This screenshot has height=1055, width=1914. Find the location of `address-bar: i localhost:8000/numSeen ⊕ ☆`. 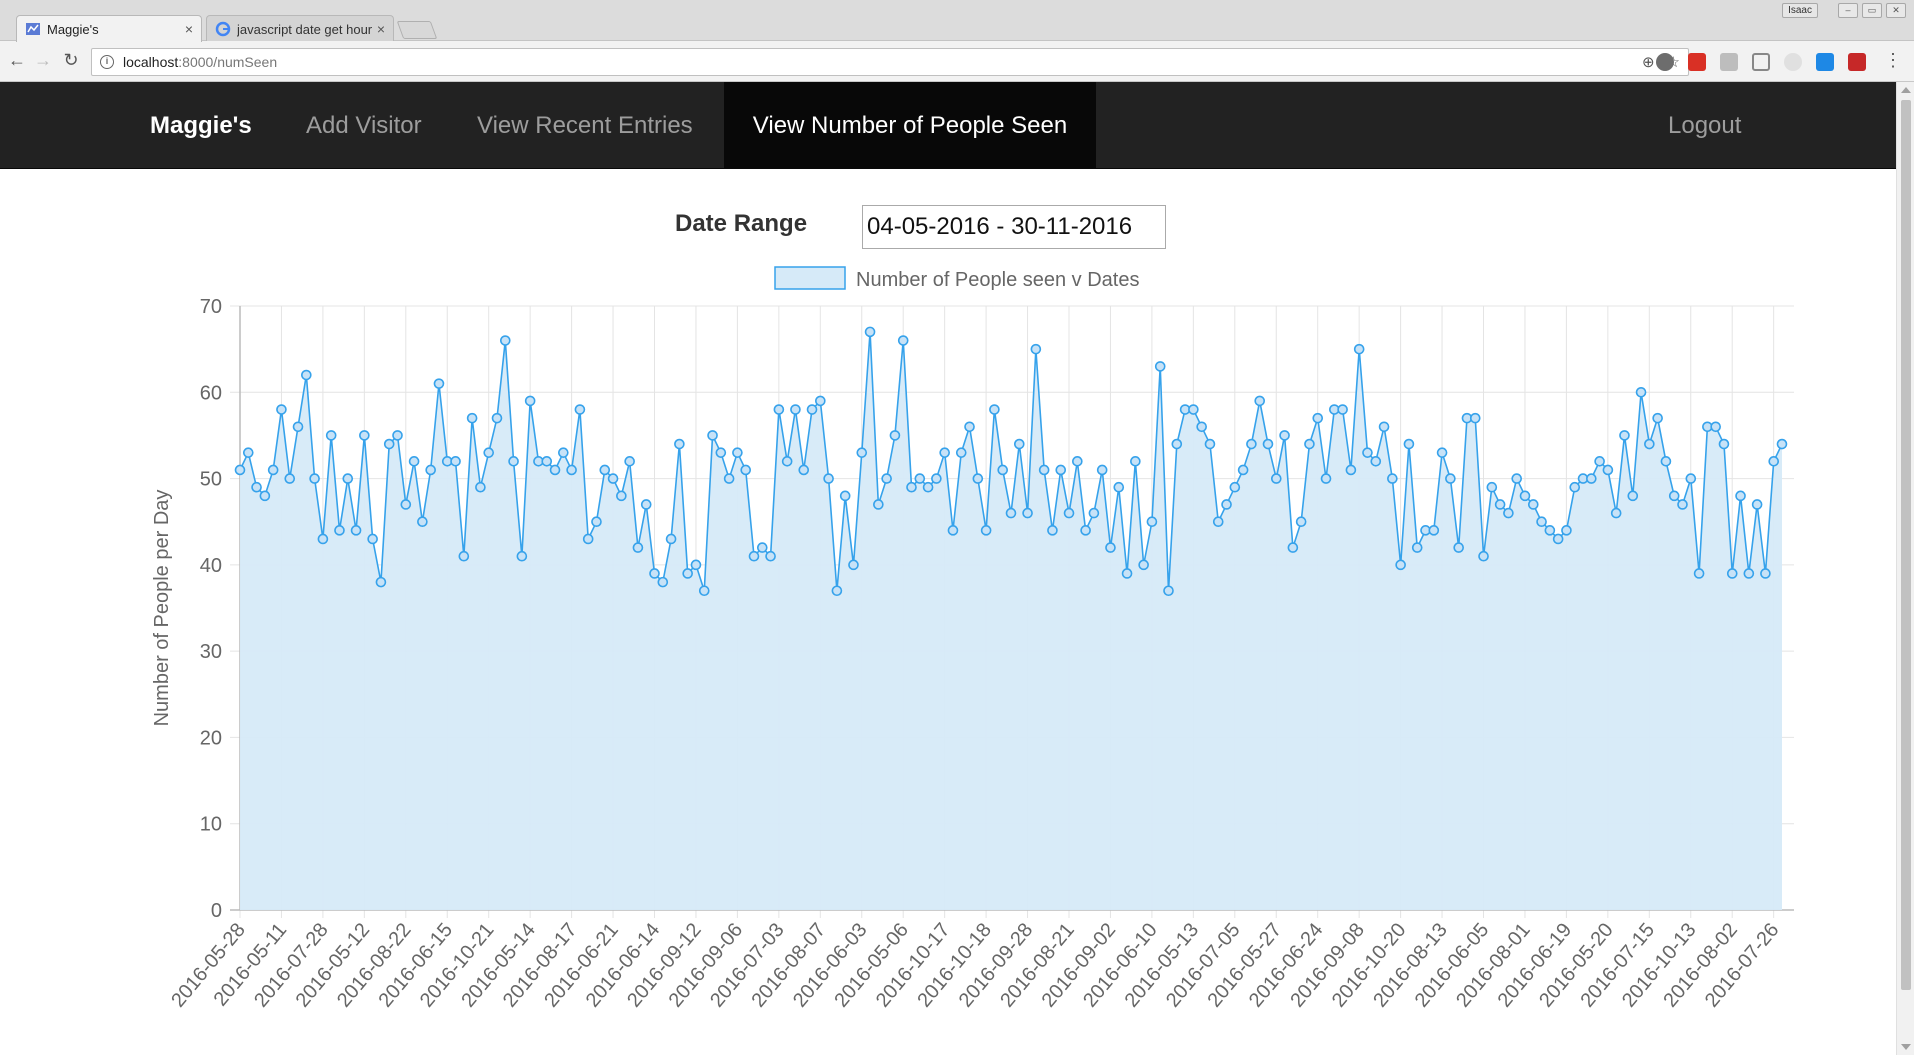

address-bar: i localhost:8000/numSeen ⊕ ☆ is located at coordinates (890, 62).